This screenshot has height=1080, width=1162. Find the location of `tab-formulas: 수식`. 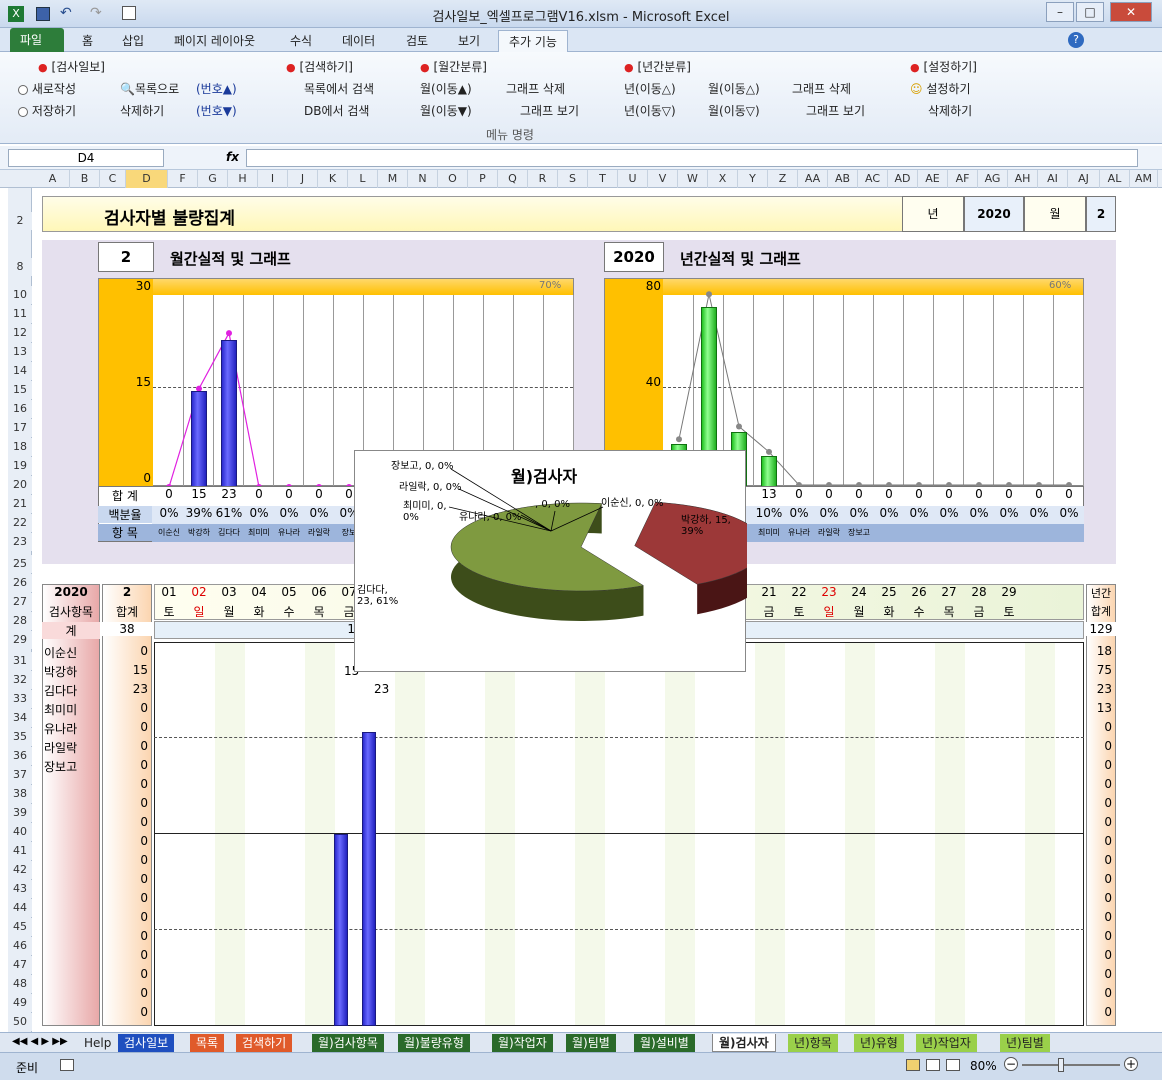

tab-formulas: 수식 is located at coordinates (301, 41).